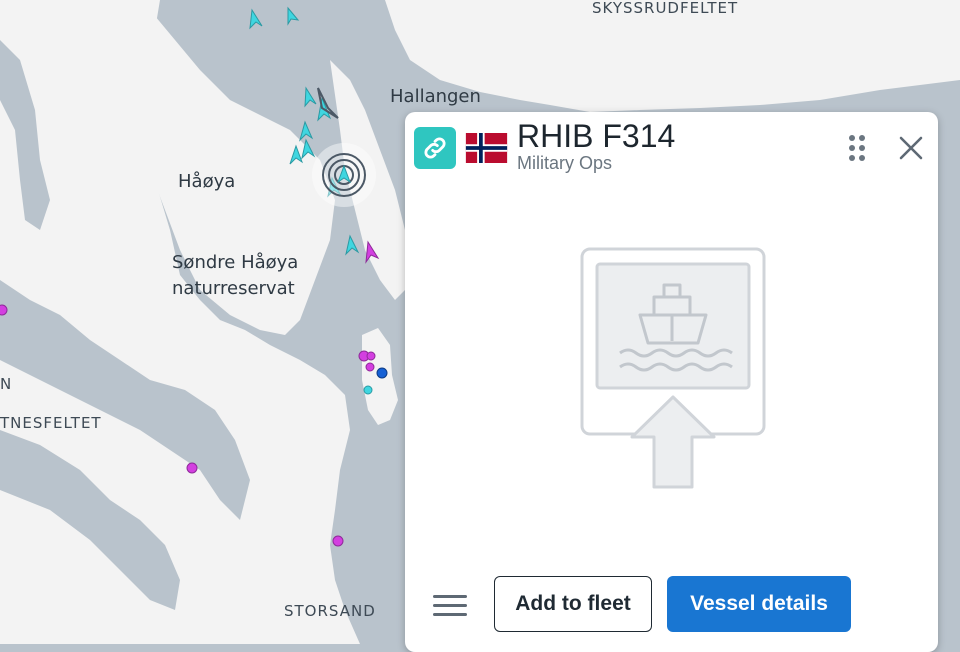 Image resolution: width=960 pixels, height=652 pixels. Describe the element at coordinates (673, 368) in the screenshot. I see `vessel-photo-placeholder` at that location.